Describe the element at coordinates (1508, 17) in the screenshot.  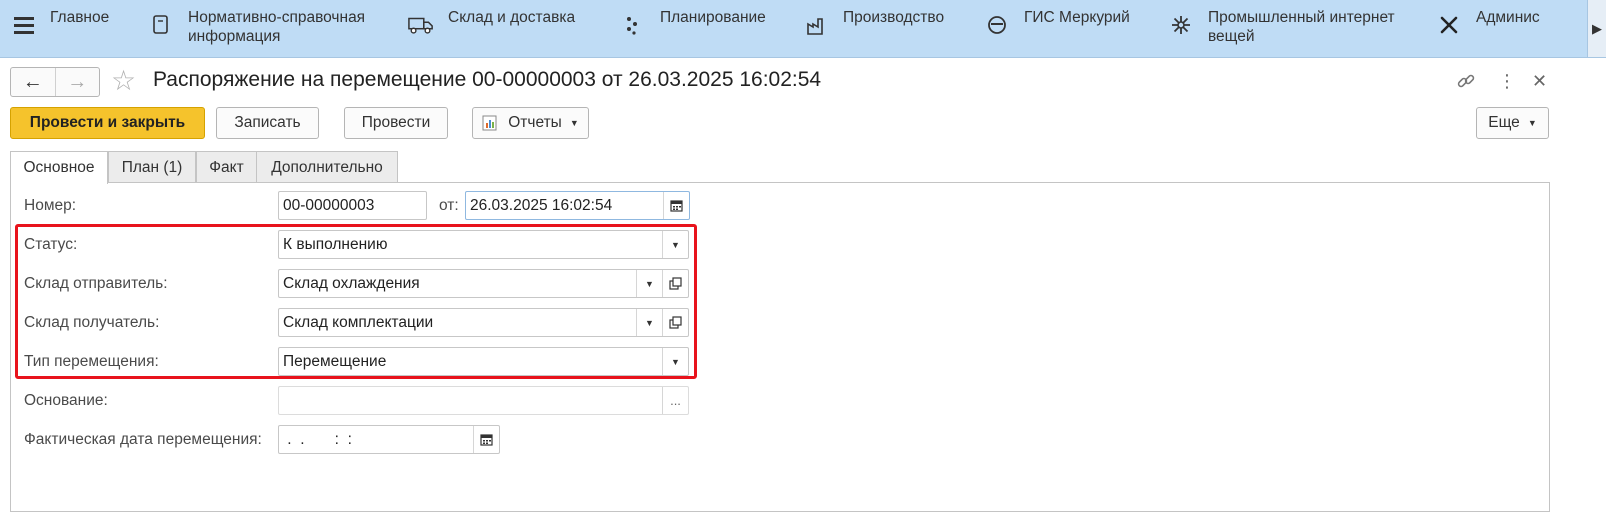
I see `section-label: Админис` at that location.